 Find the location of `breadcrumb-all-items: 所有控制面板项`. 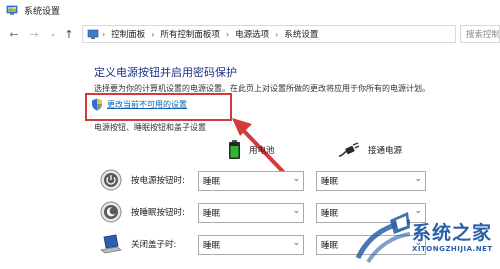

breadcrumb-all-items: 所有控制面板项 is located at coordinates (190, 34).